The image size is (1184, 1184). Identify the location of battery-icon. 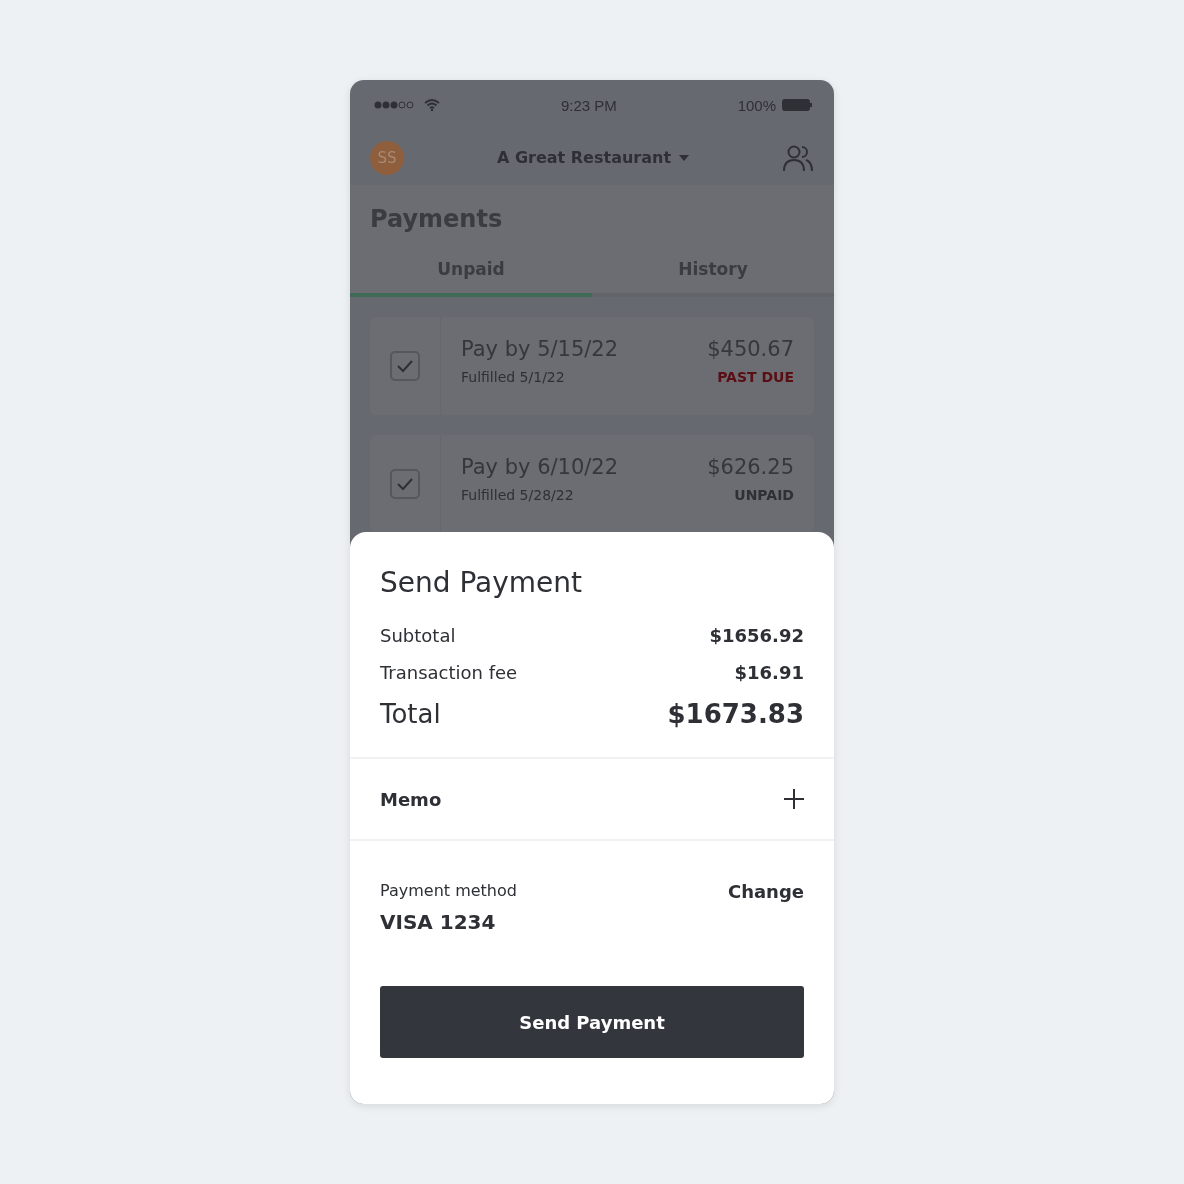
(797, 105).